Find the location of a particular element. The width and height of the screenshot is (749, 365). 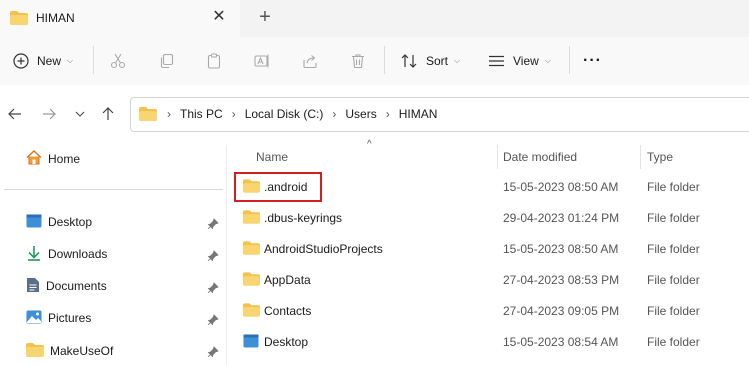

arrow-left-icon is located at coordinates (14, 114).